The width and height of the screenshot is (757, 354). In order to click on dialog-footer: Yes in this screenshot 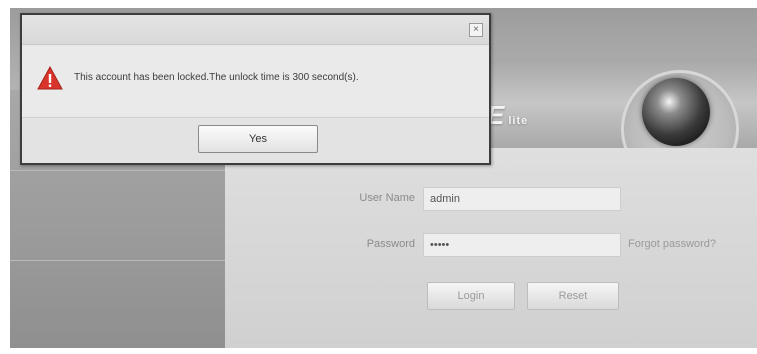, I will do `click(255, 141)`.